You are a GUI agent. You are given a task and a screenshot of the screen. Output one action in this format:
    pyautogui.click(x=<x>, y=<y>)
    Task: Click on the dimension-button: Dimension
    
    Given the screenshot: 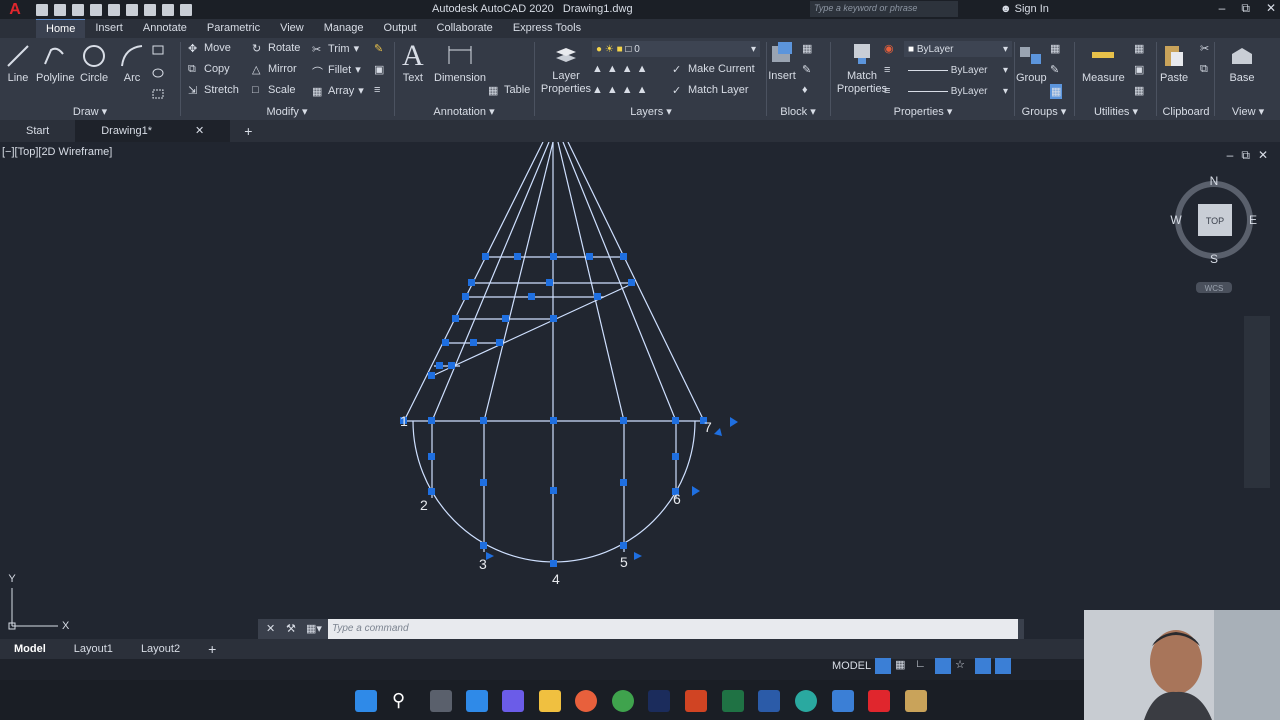 What is the action you would take?
    pyautogui.click(x=460, y=63)
    